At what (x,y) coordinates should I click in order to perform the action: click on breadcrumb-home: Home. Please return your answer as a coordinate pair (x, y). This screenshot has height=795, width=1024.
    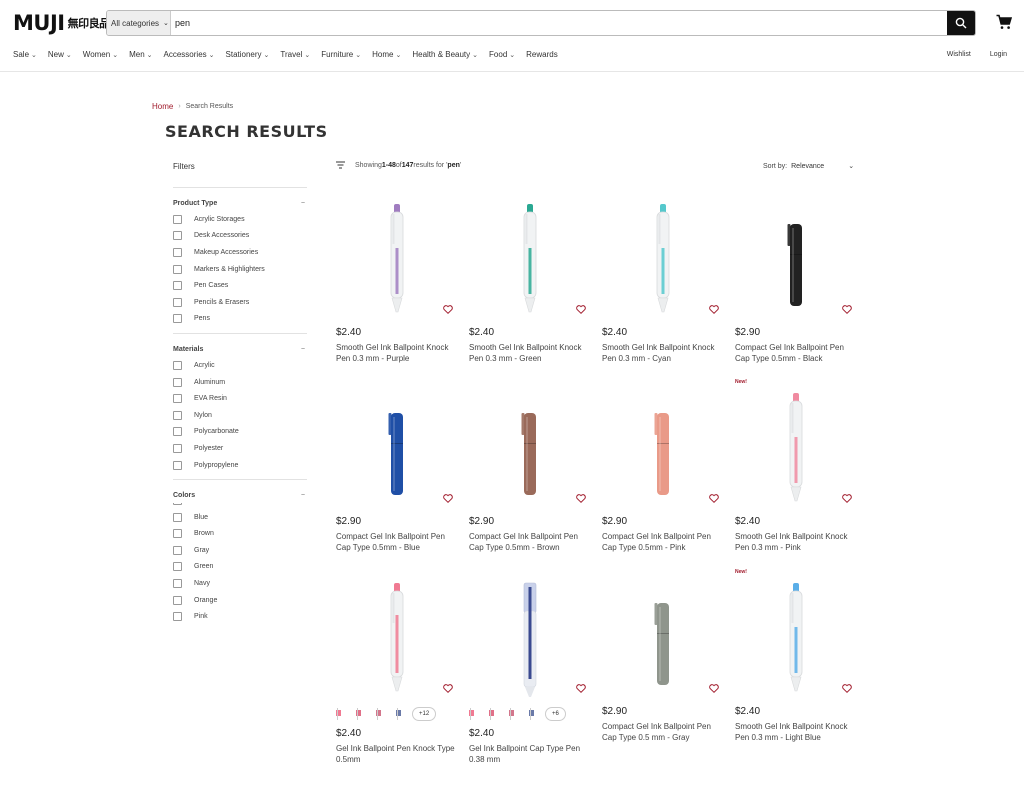
    Looking at the image, I should click on (162, 106).